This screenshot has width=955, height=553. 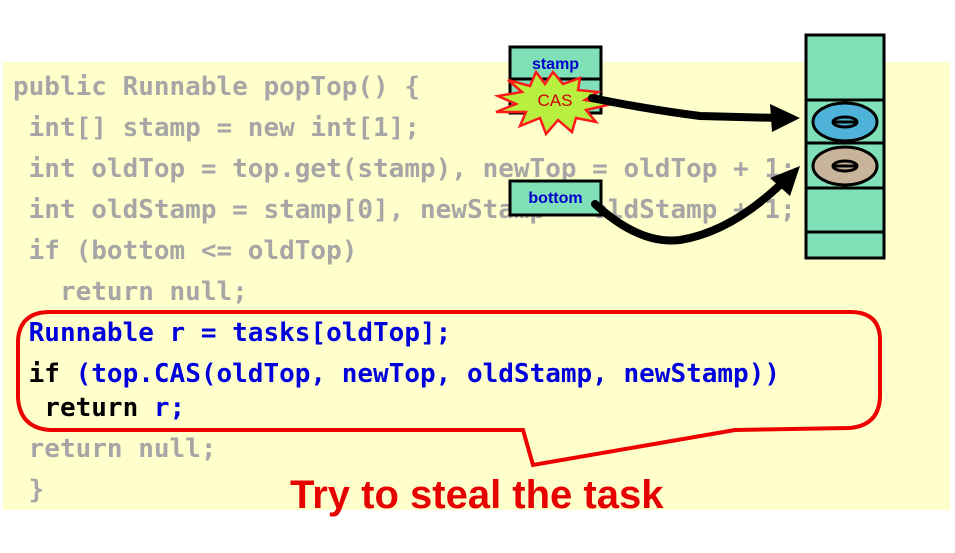 I want to click on task-token-tan, so click(x=845, y=166).